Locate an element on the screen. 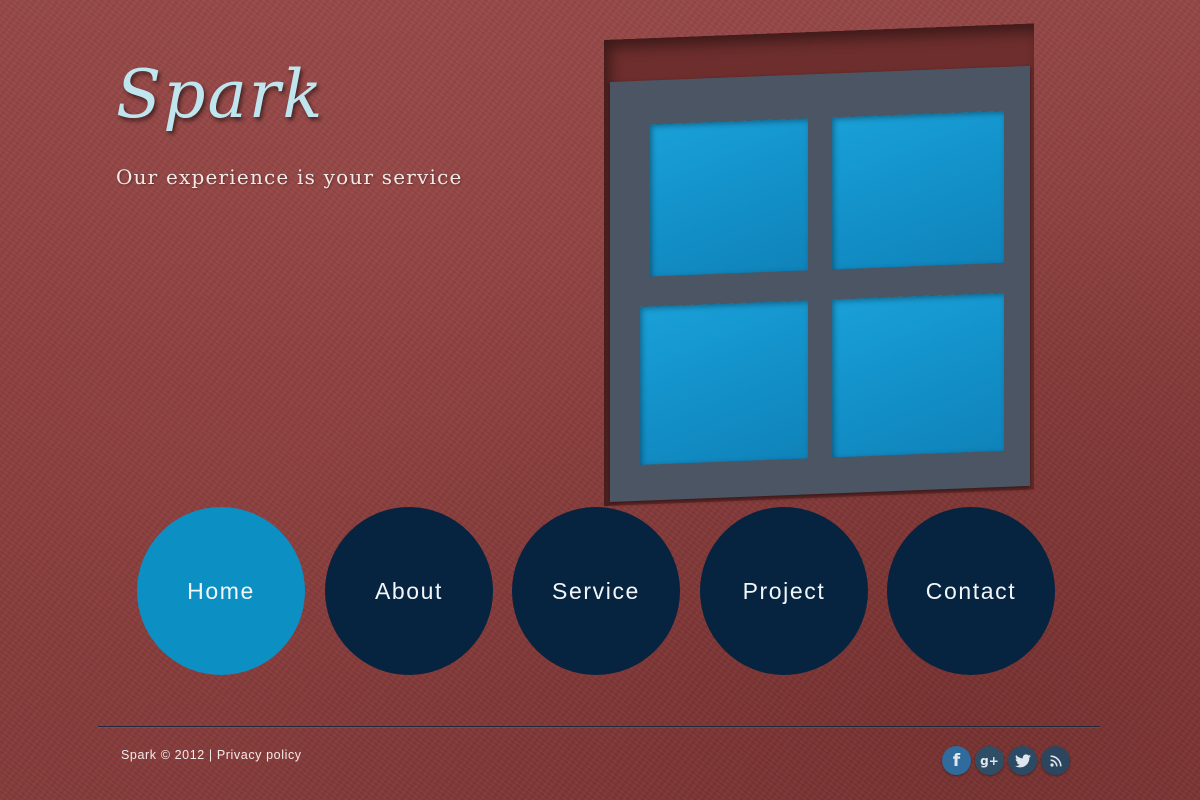  footer-divider is located at coordinates (599, 726).